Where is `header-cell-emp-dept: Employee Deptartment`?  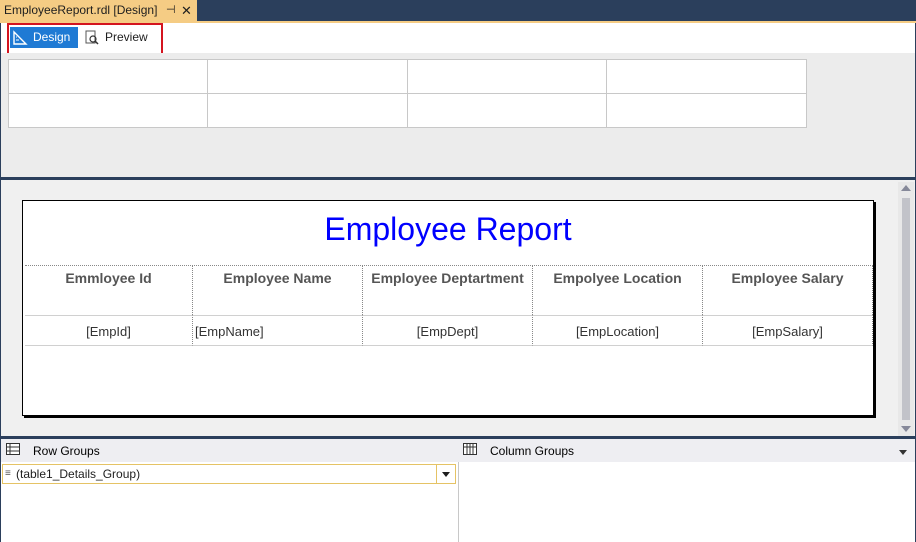 header-cell-emp-dept: Employee Deptartment is located at coordinates (448, 290).